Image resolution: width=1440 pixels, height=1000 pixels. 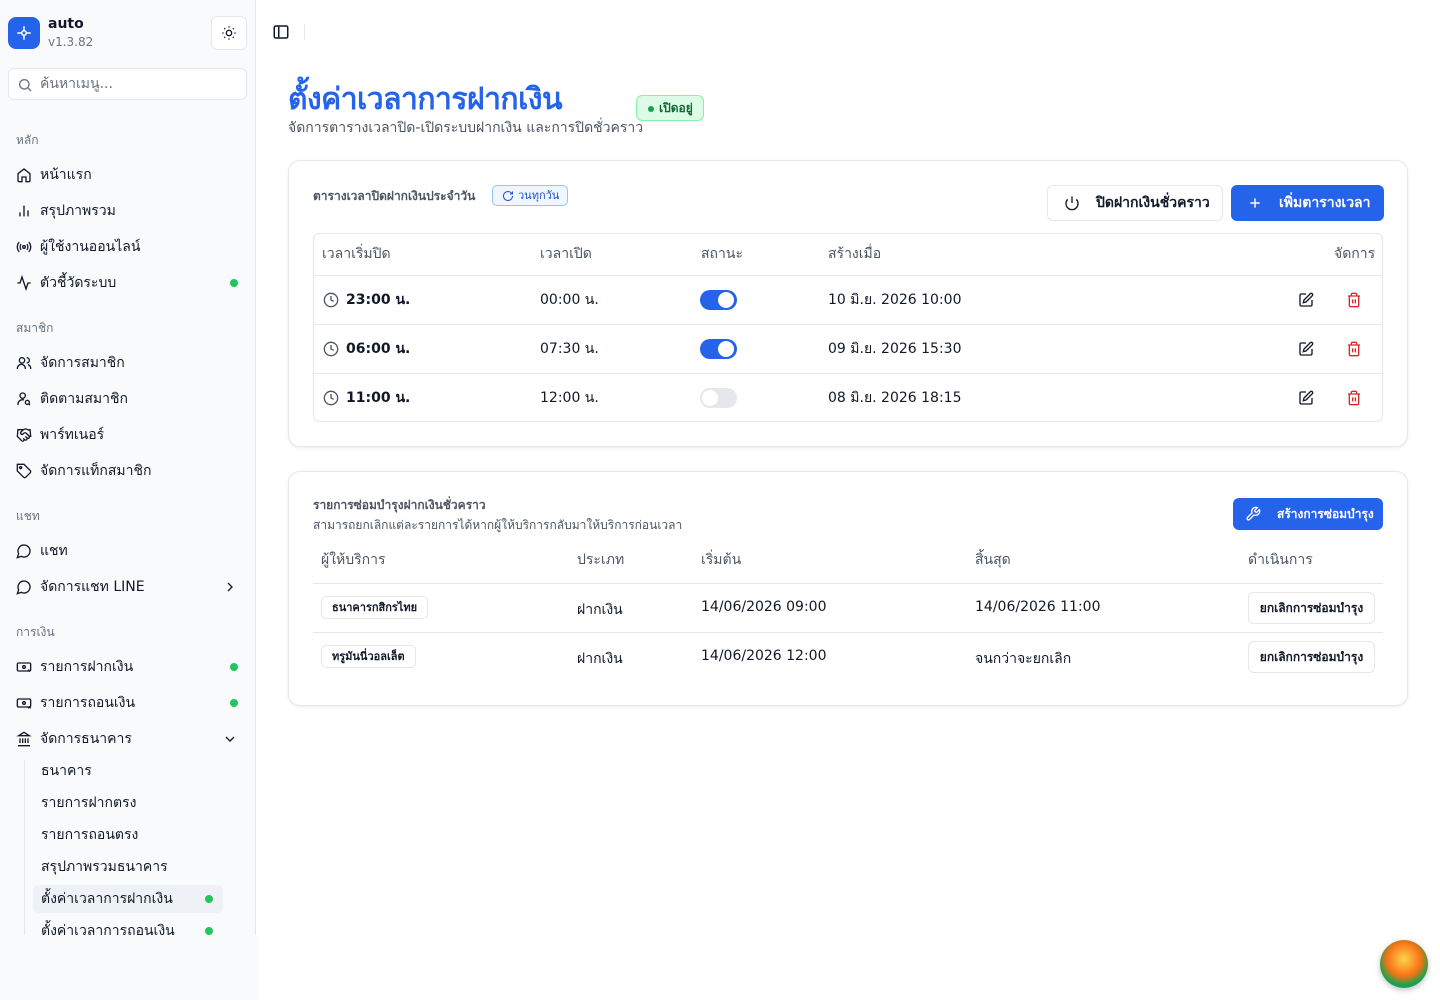 What do you see at coordinates (855, 254) in the screenshot?
I see `column-header-created: สร้างเมื่อ` at bounding box center [855, 254].